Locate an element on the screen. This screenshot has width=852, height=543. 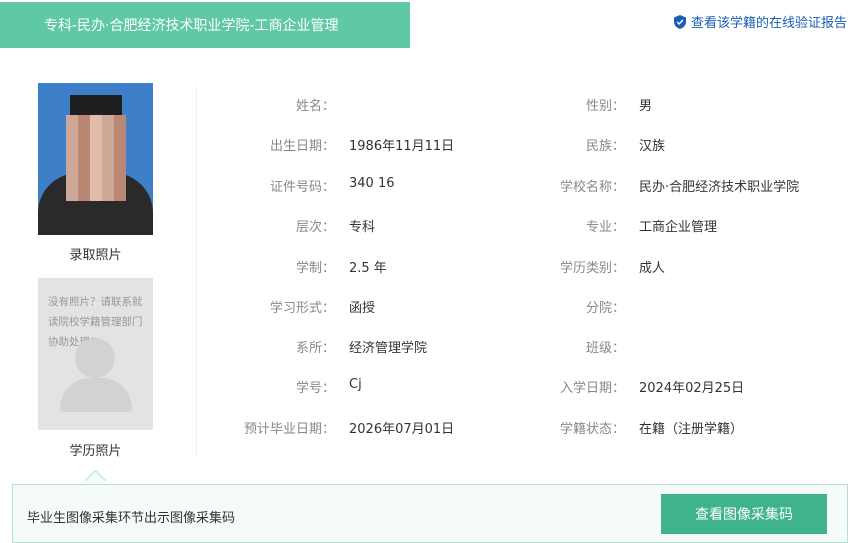
field-value: 340 16 is located at coordinates (372, 183).